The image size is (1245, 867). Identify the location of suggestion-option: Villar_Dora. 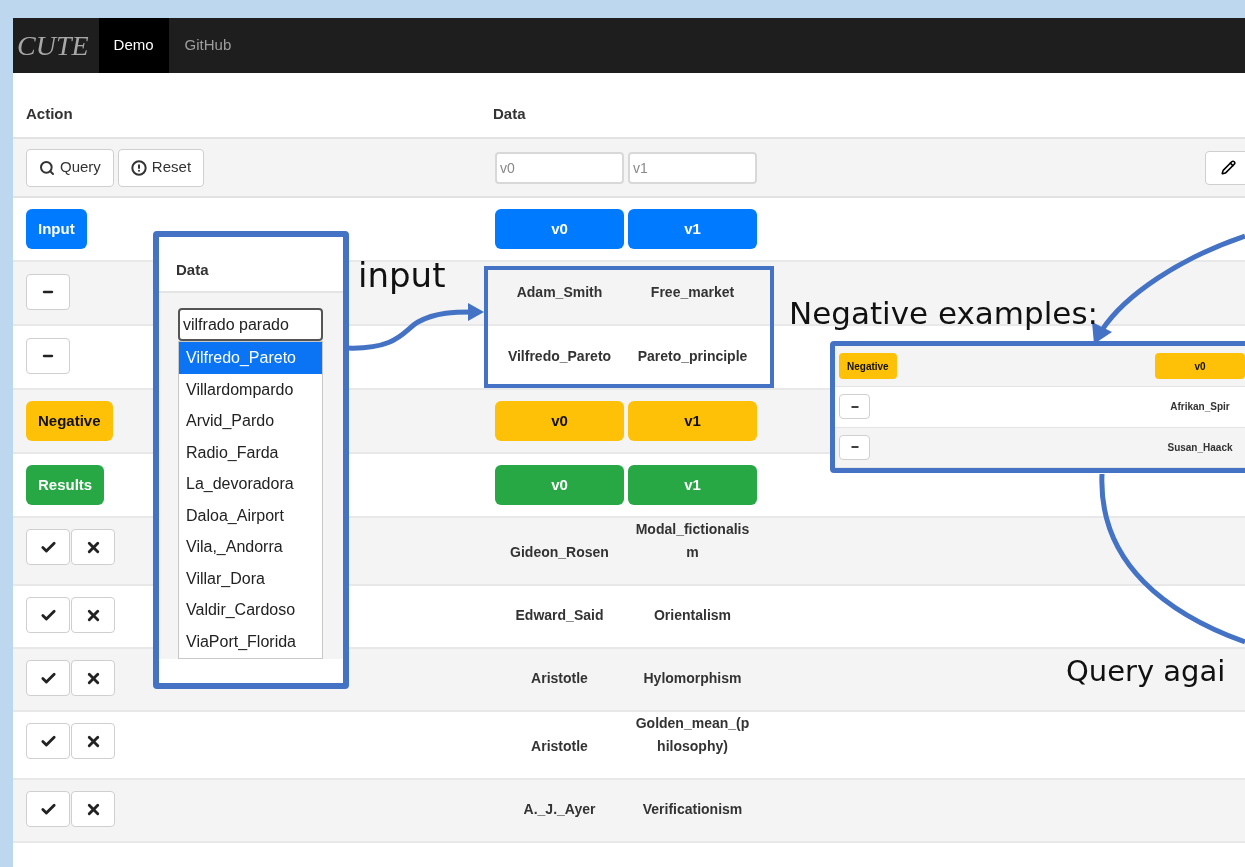
(250, 579).